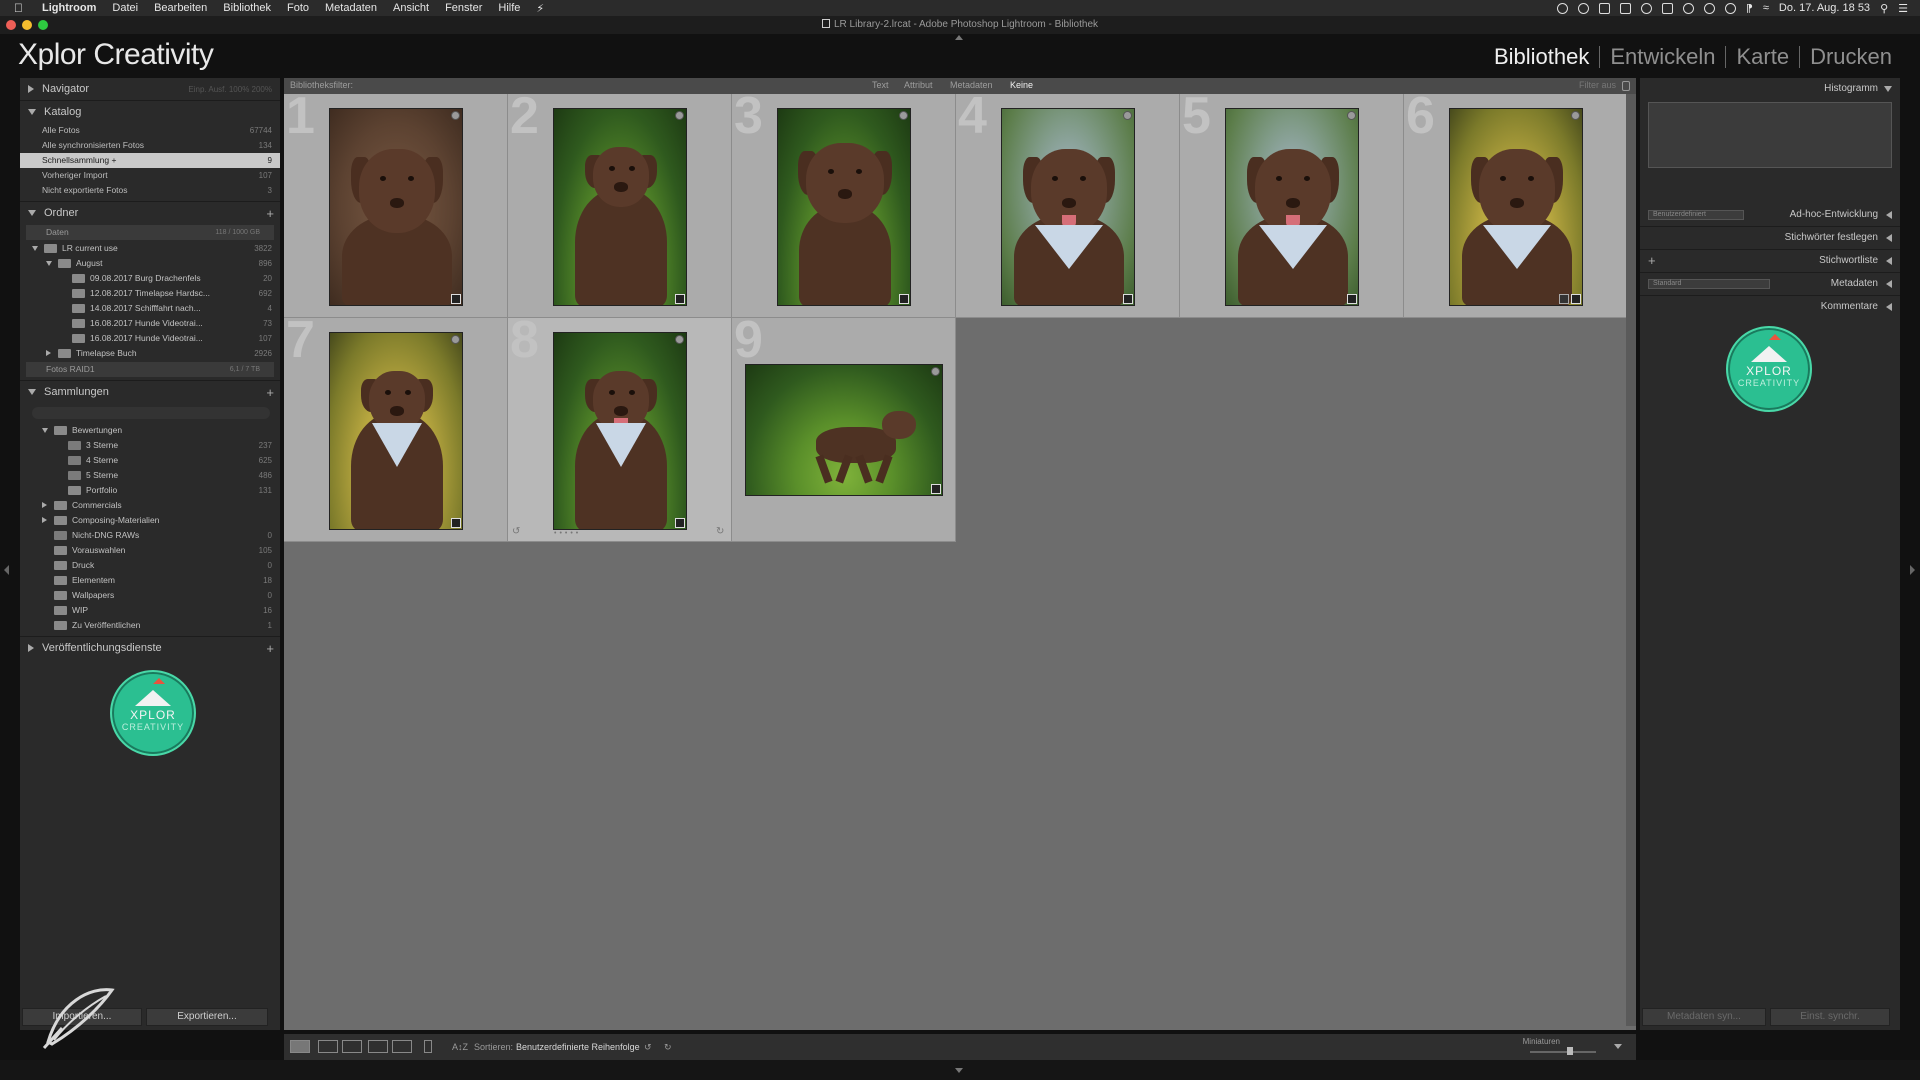  What do you see at coordinates (150, 248) in the screenshot?
I see `folder-row: LR current use 3822` at bounding box center [150, 248].